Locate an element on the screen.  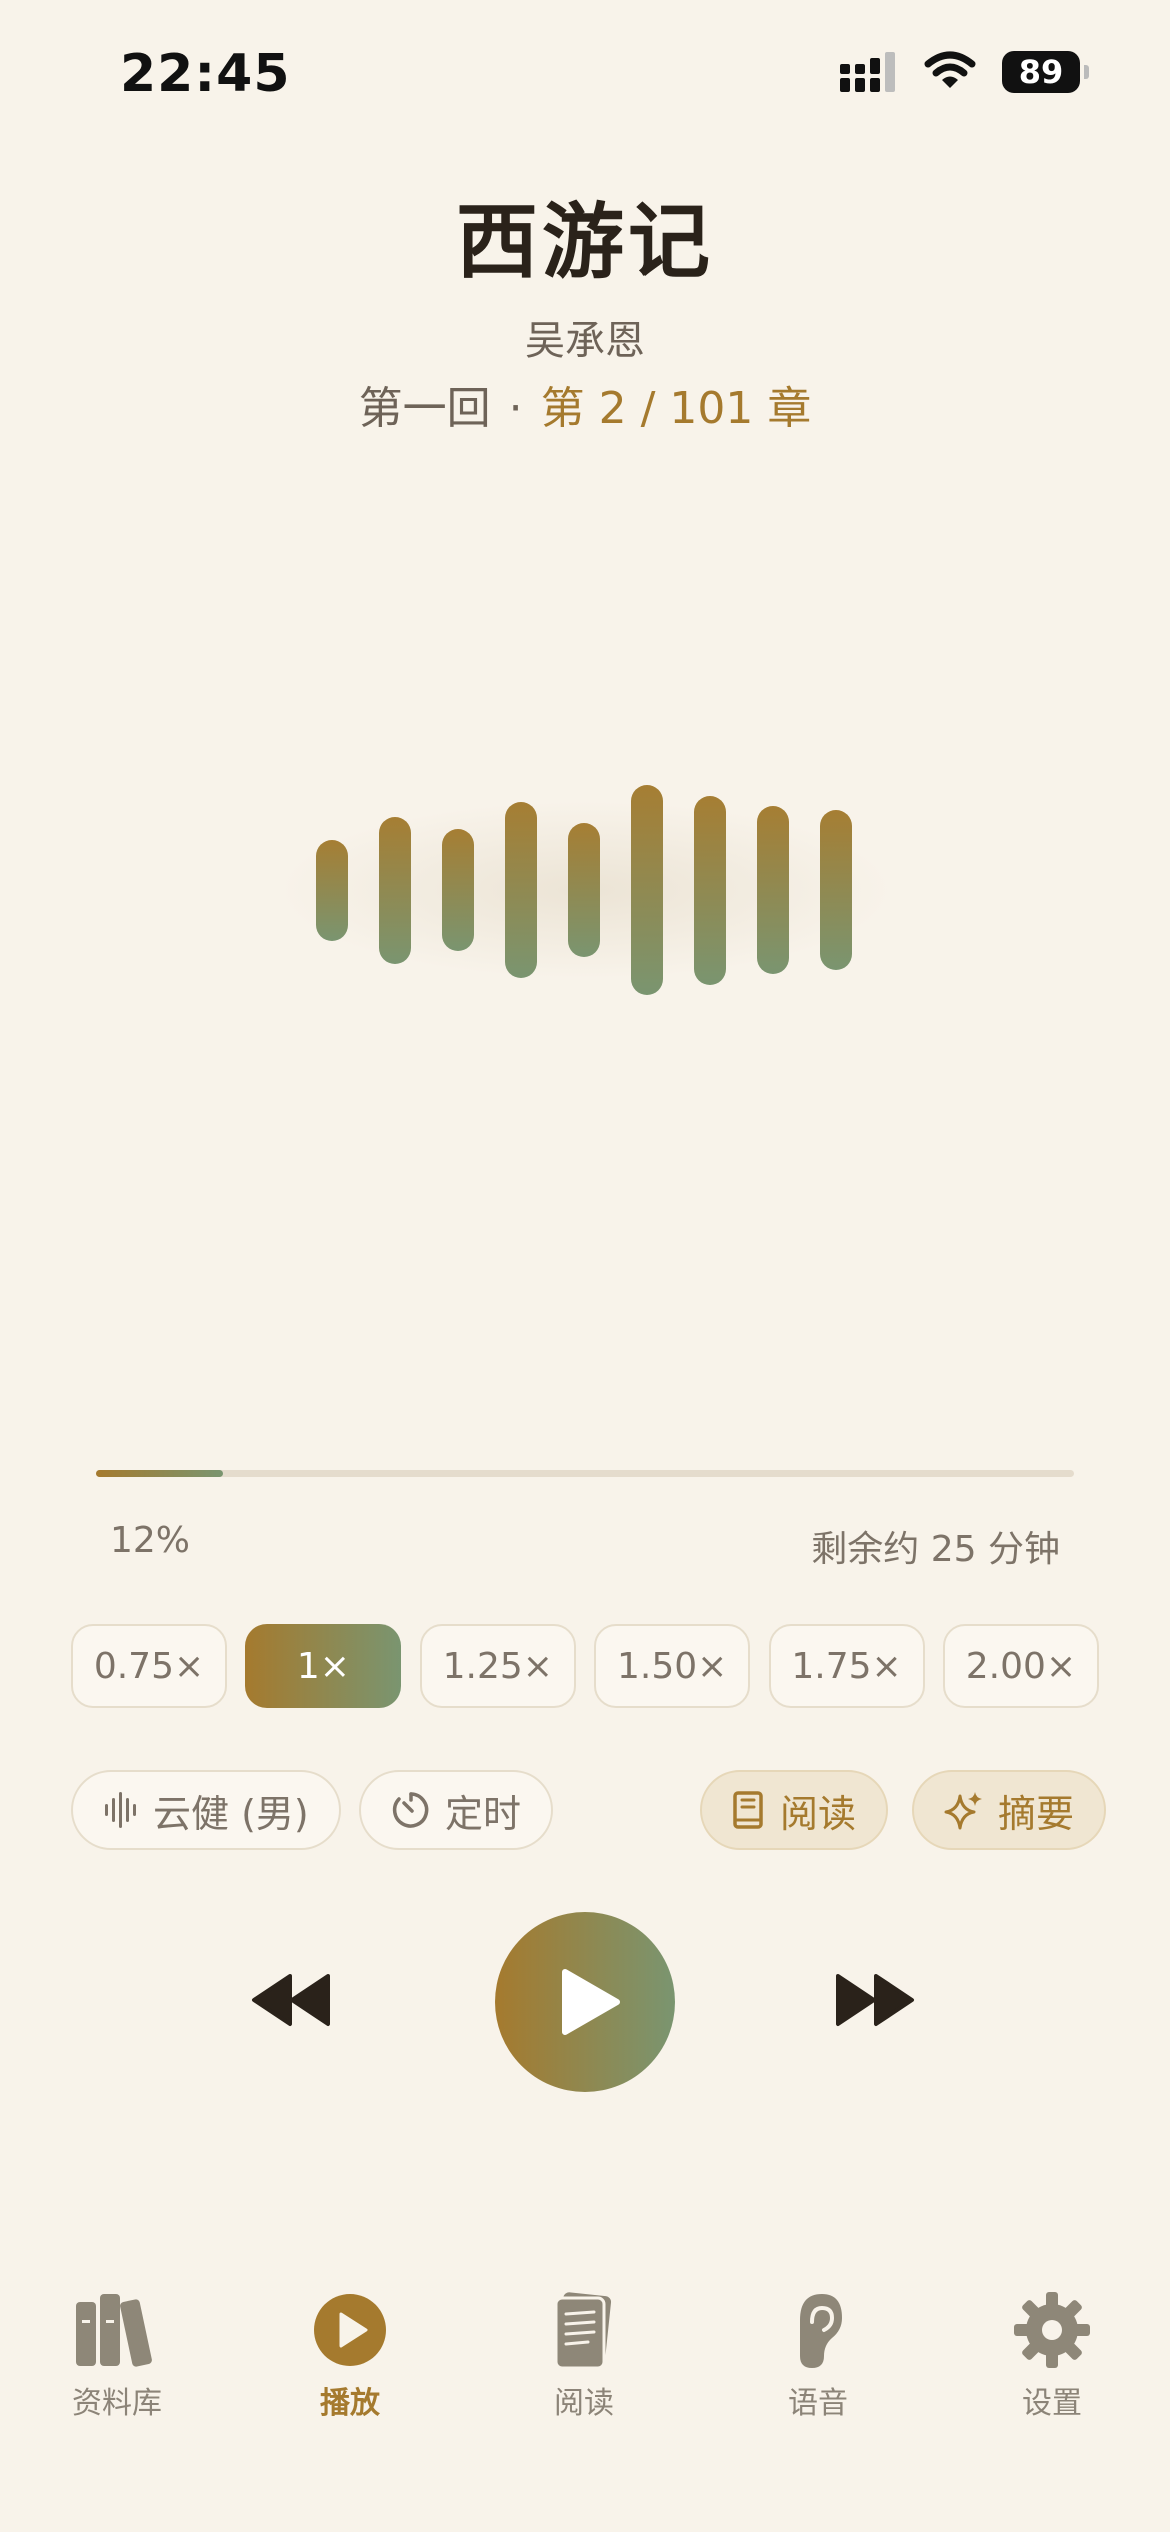
tab-label: 资料库 is located at coordinates (117, 2403).